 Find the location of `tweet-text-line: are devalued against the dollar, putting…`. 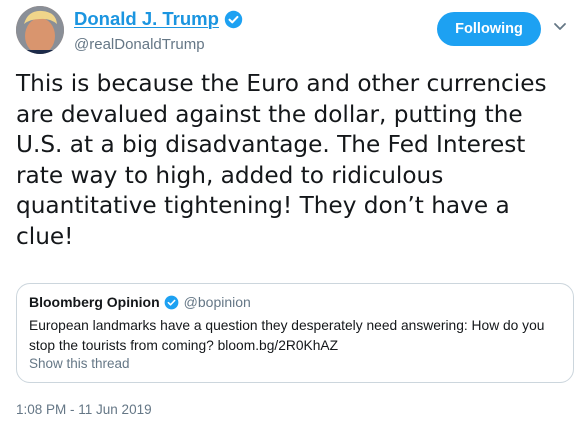

tweet-text-line: are devalued against the dollar, putting… is located at coordinates (269, 114).